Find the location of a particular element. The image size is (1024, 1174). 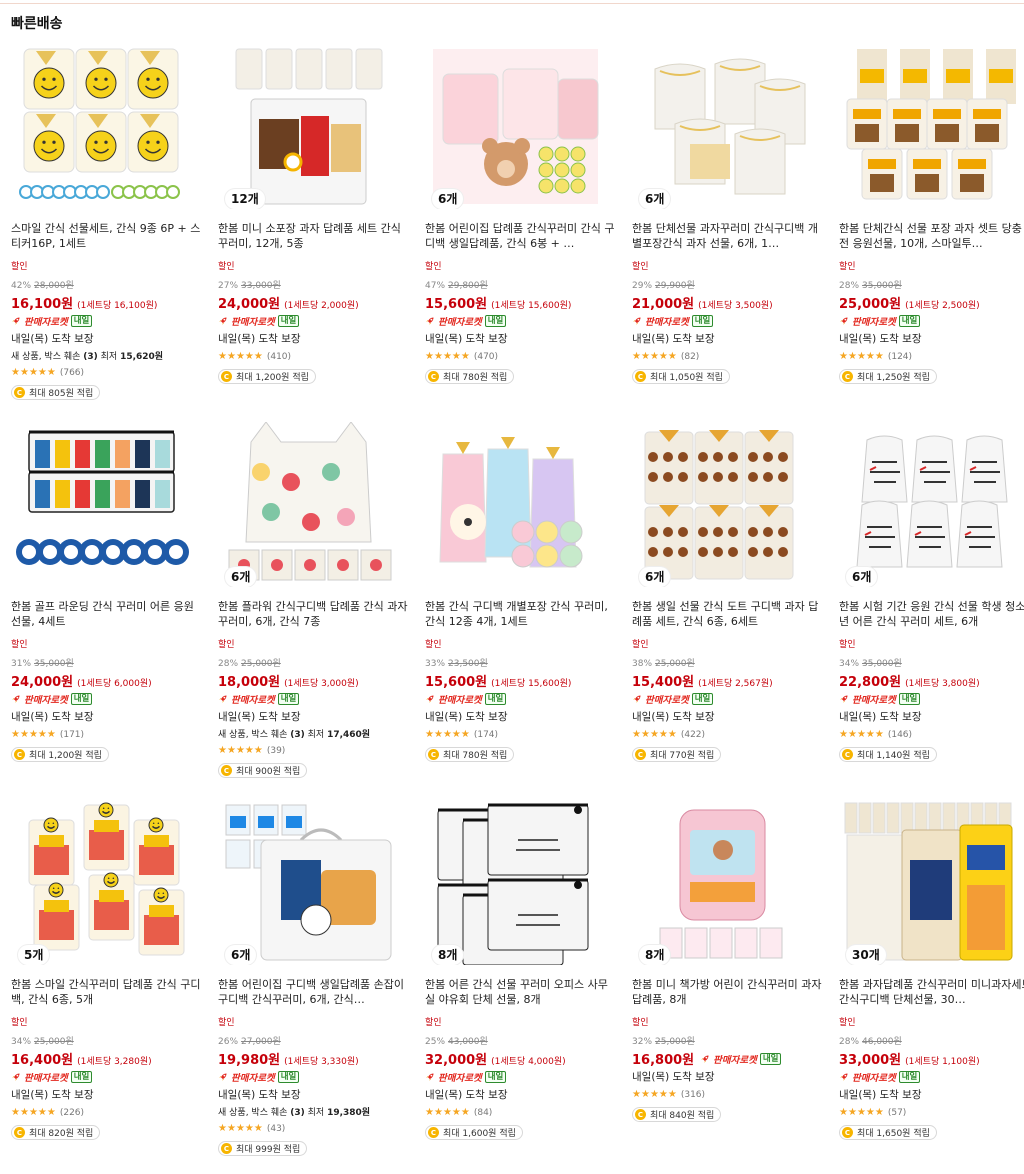

product-name: 한봄 미니 소포장 과자 답례품 세트 간식 꾸러미, 12개, 5종 is located at coordinates (314, 236).